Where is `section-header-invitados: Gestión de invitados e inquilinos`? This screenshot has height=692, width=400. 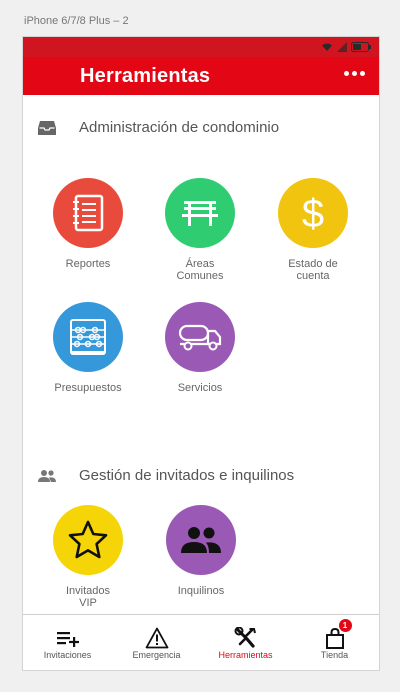 section-header-invitados: Gestión de invitados e inquilinos is located at coordinates (201, 476).